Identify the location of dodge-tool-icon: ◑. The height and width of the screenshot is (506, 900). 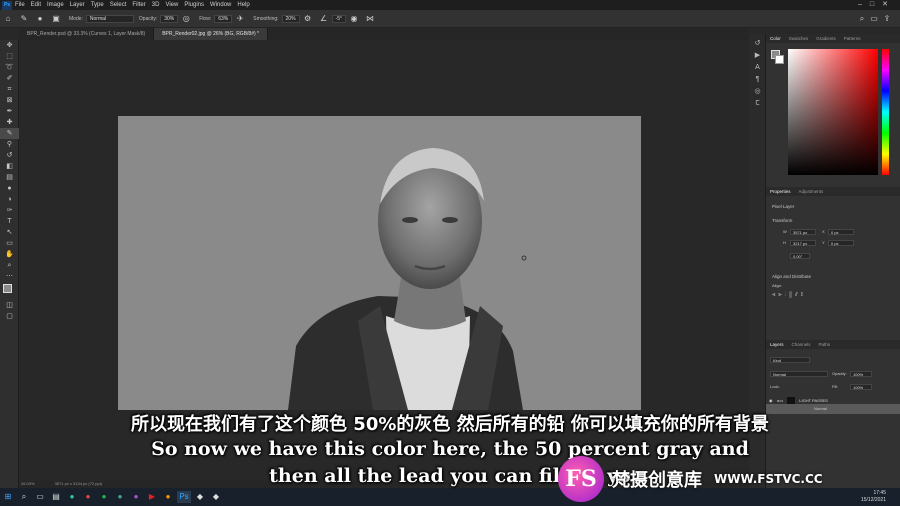
(9, 199).